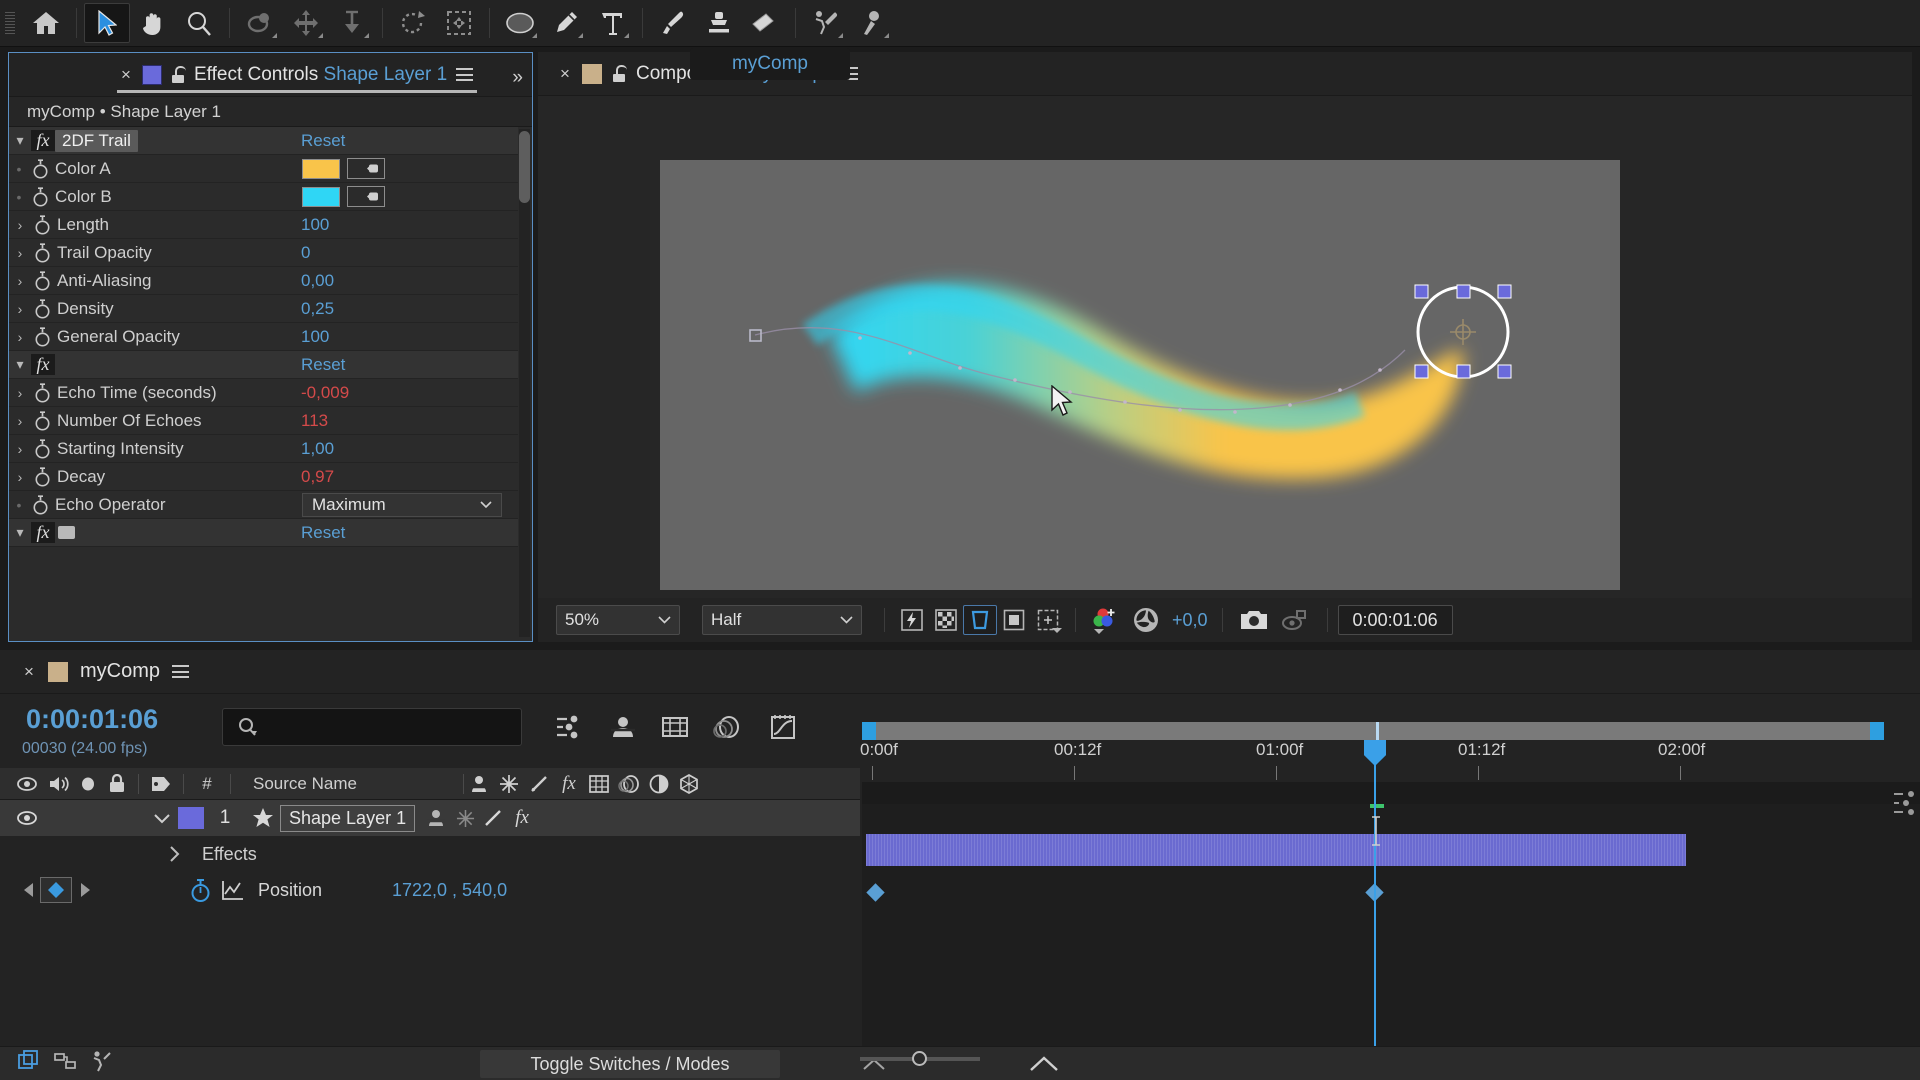  Describe the element at coordinates (629, 784) in the screenshot. I see `motion-blur-switch-icon` at that location.